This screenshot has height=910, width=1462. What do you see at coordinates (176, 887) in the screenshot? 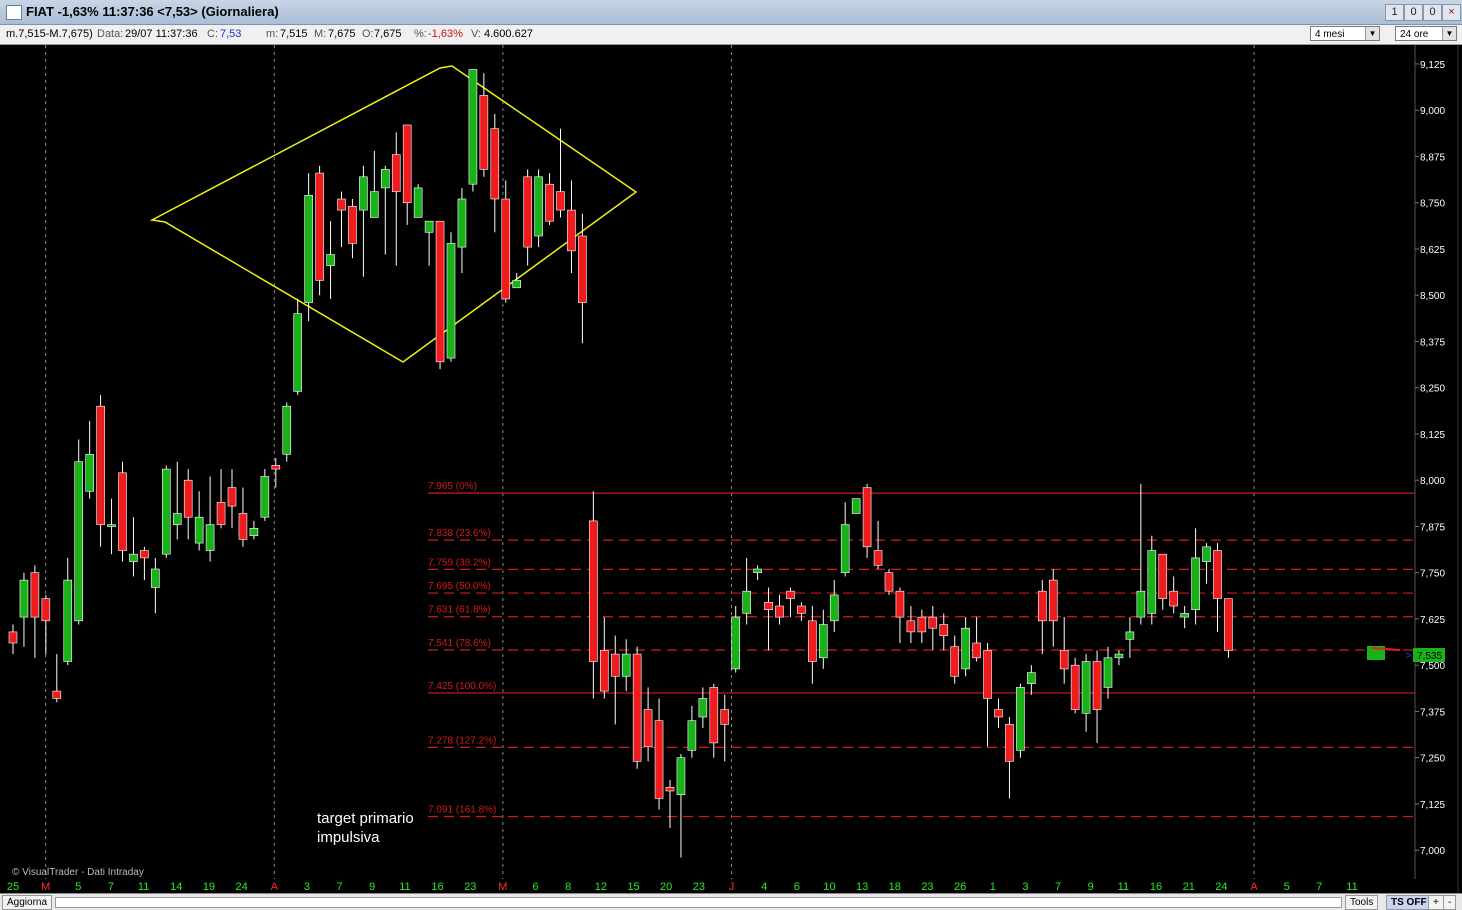
I see `x-tick-label: 14` at bounding box center [176, 887].